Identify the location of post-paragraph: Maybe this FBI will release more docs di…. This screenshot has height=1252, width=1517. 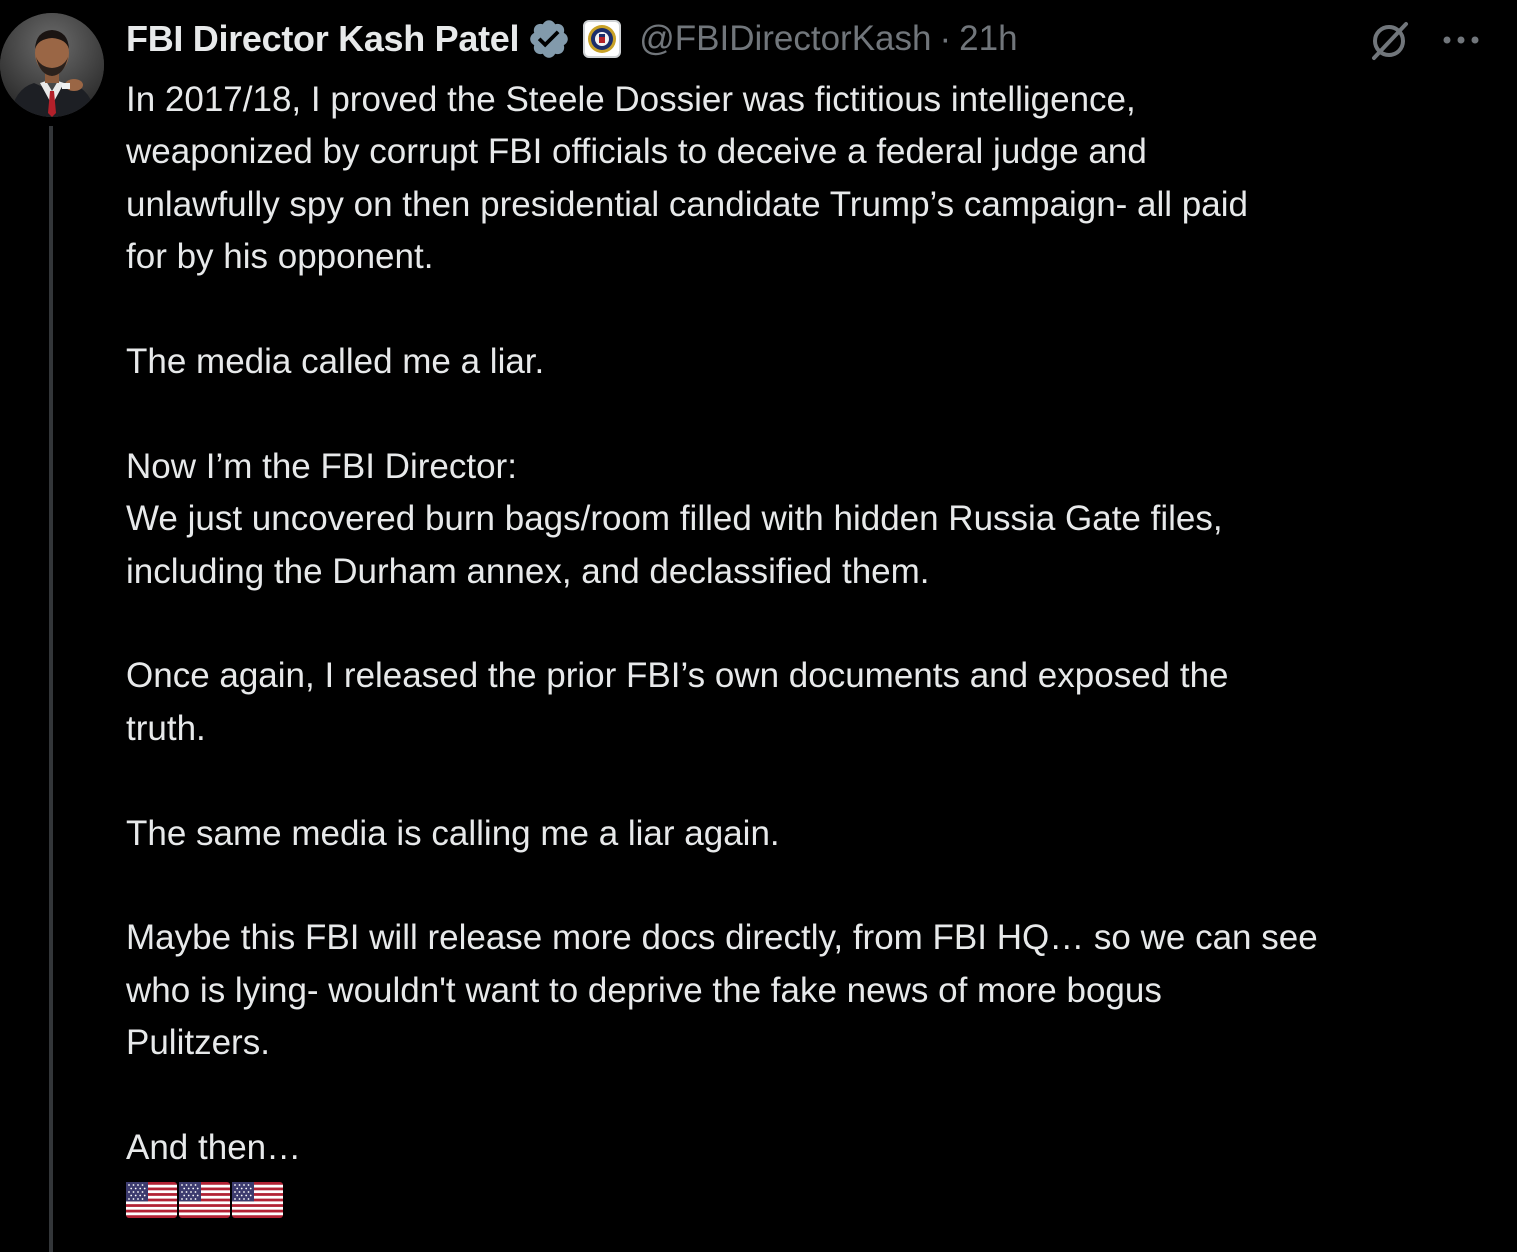
(722, 990).